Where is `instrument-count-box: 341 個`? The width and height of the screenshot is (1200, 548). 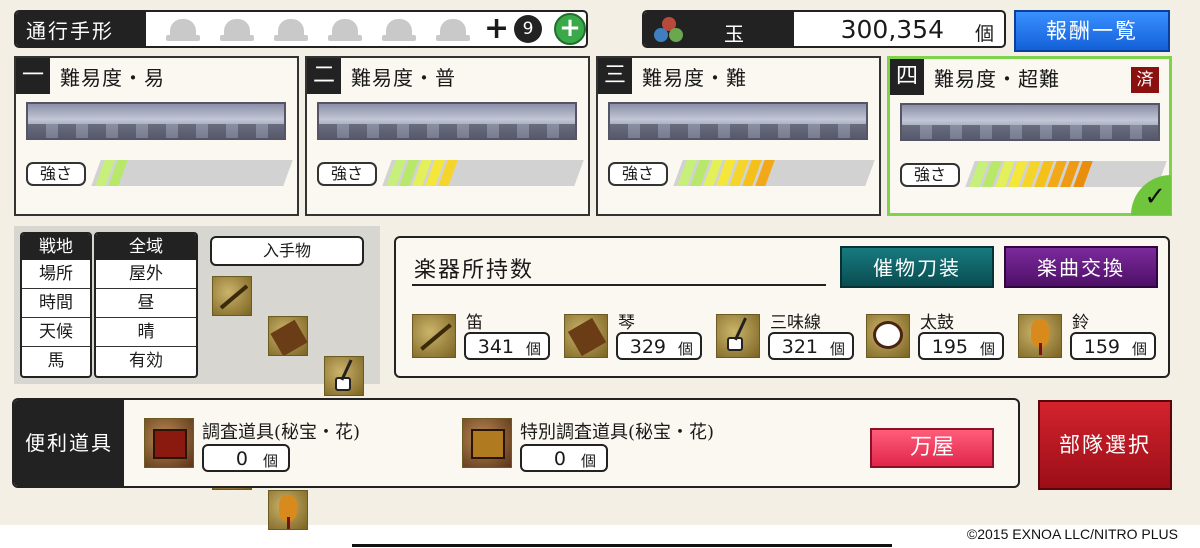 instrument-count-box: 341 個 is located at coordinates (507, 346).